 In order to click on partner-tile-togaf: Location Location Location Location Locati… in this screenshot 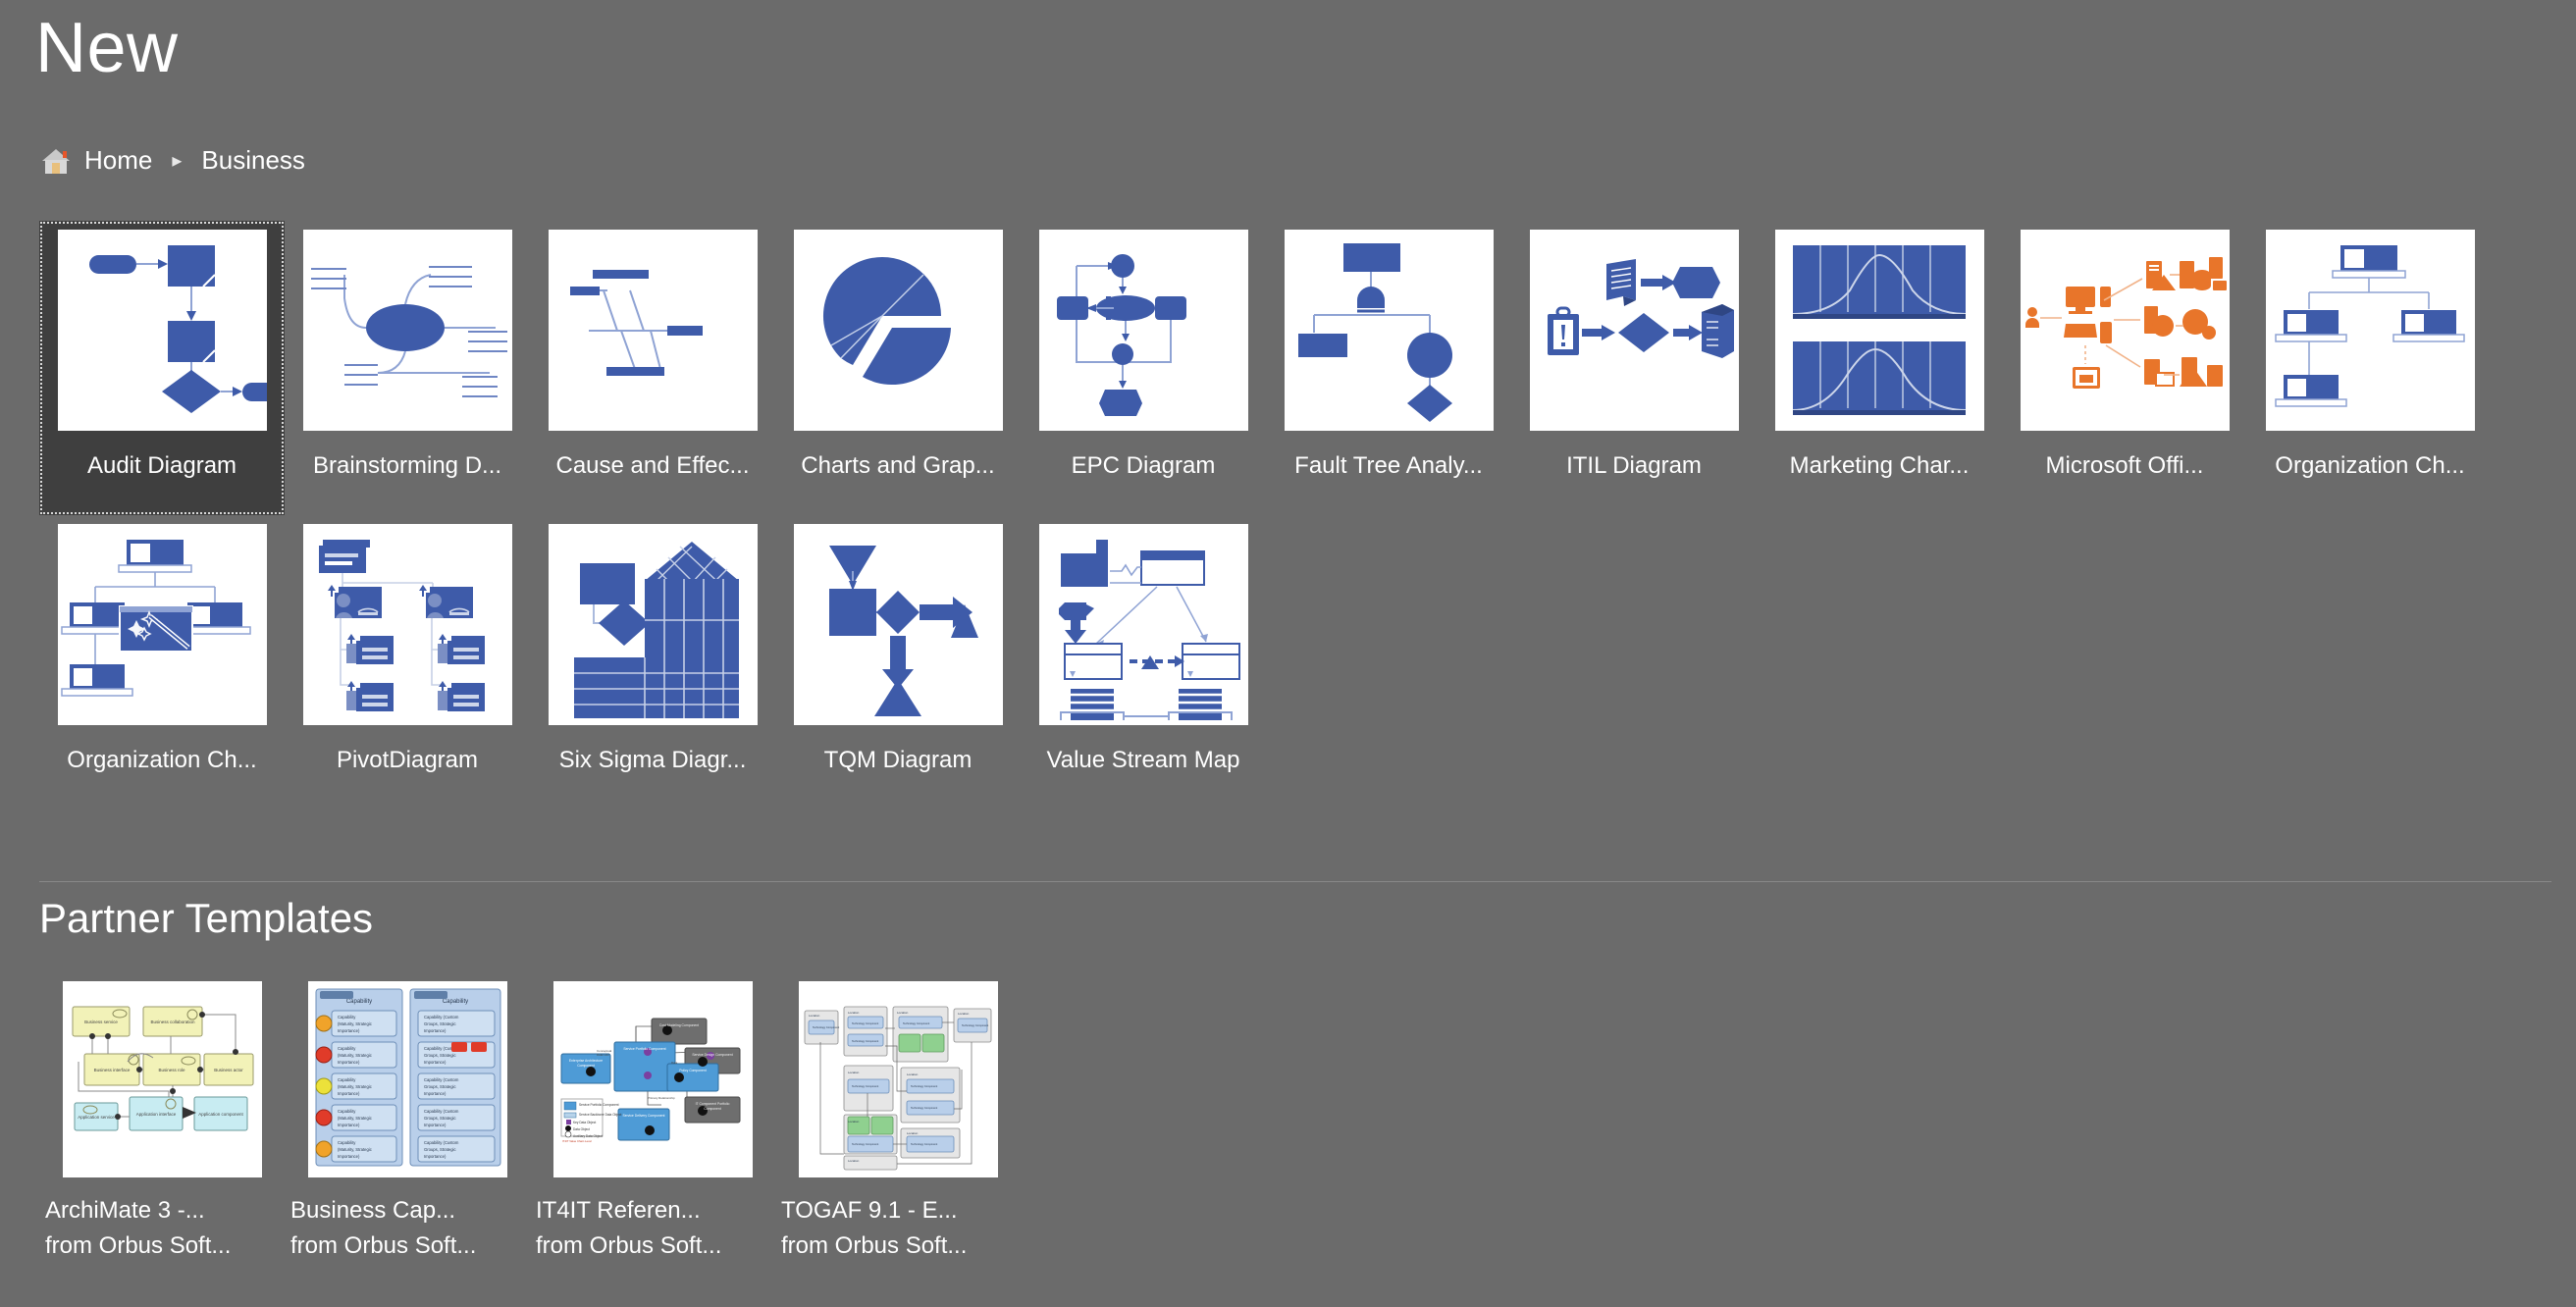, I will do `click(898, 1115)`.